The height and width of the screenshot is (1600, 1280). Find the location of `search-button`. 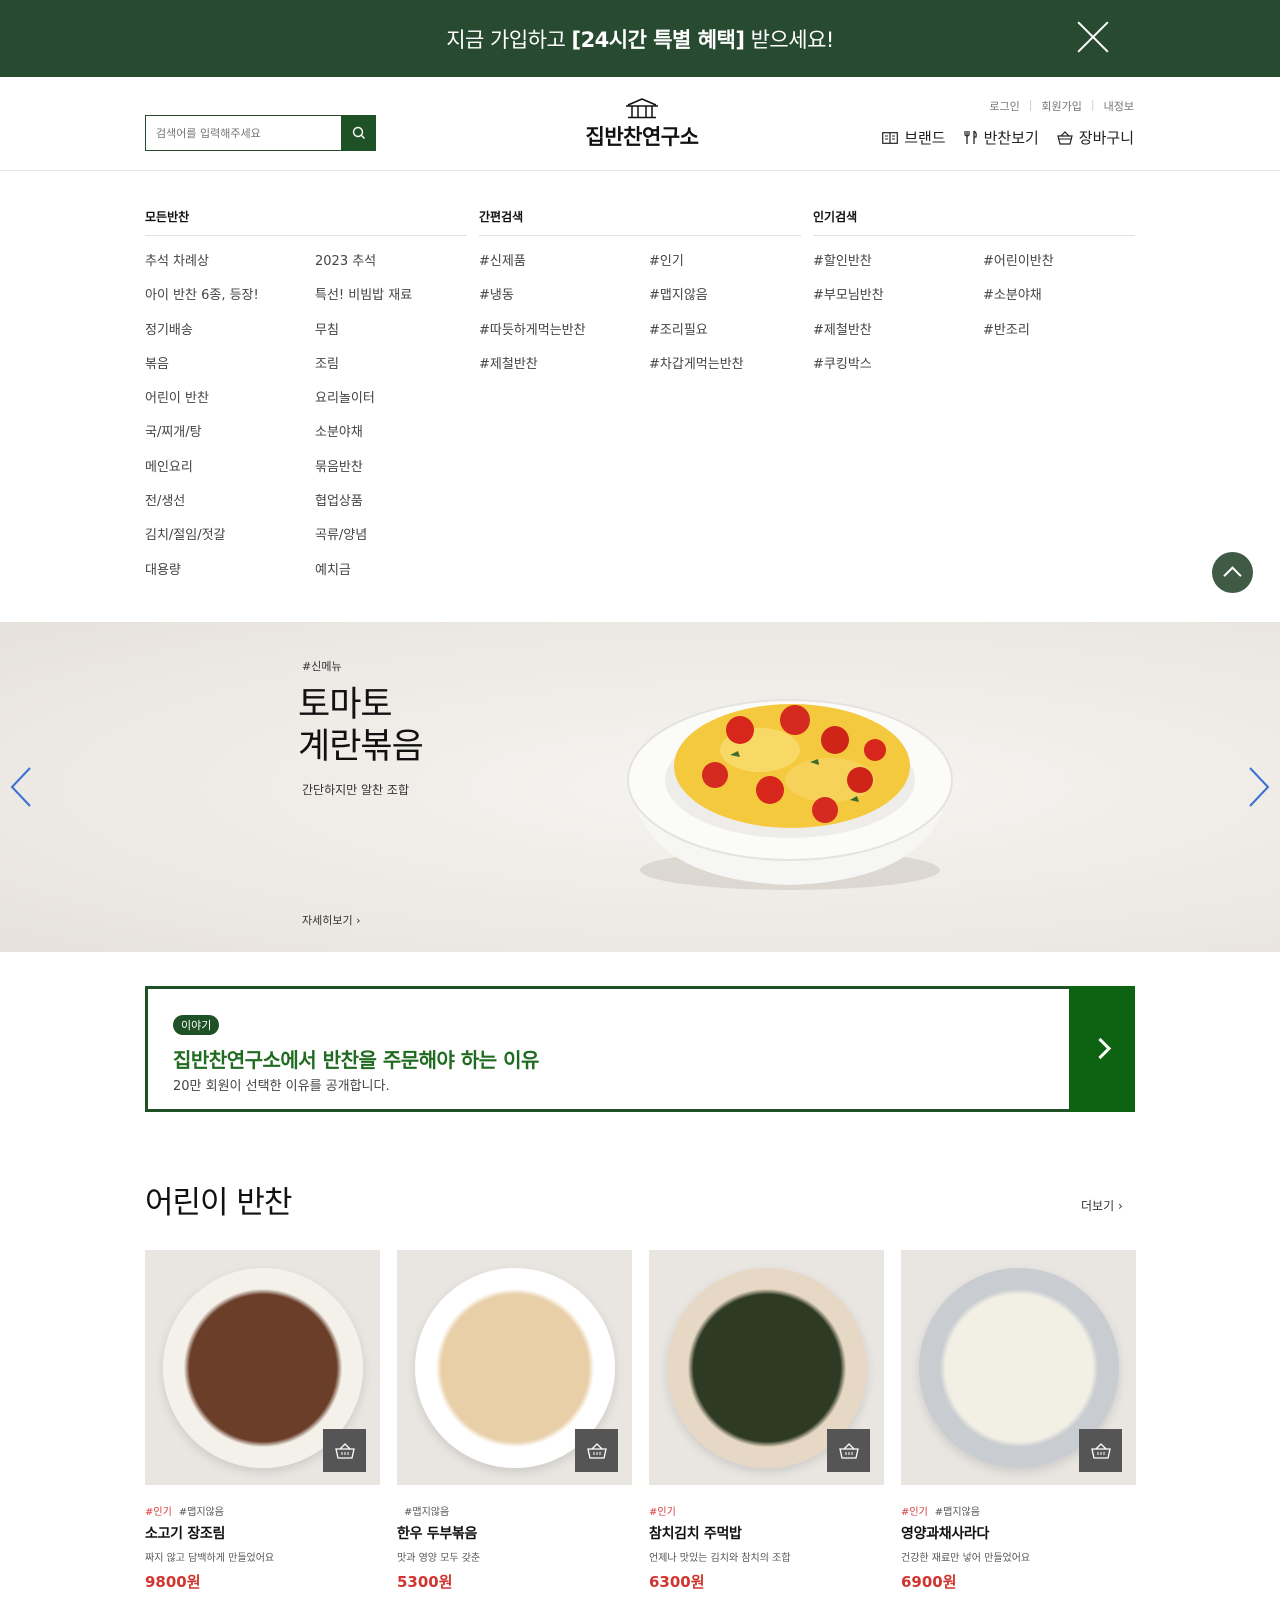

search-button is located at coordinates (358, 133).